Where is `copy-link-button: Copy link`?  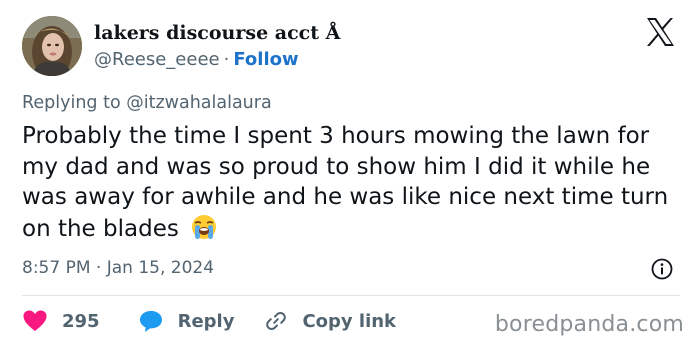
copy-link-button: Copy link is located at coordinates (330, 321).